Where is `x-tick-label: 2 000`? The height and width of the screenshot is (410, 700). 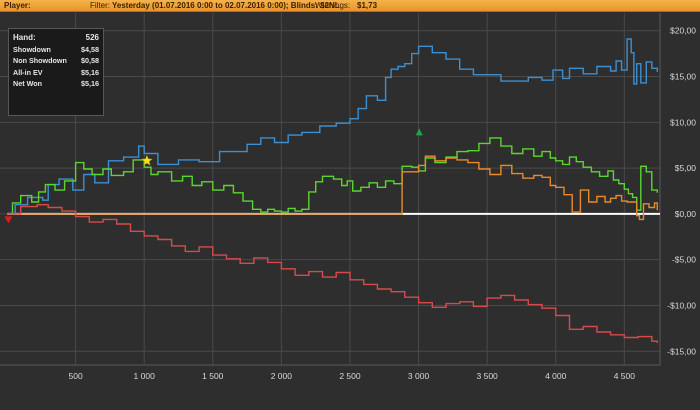 x-tick-label: 2 000 is located at coordinates (282, 376).